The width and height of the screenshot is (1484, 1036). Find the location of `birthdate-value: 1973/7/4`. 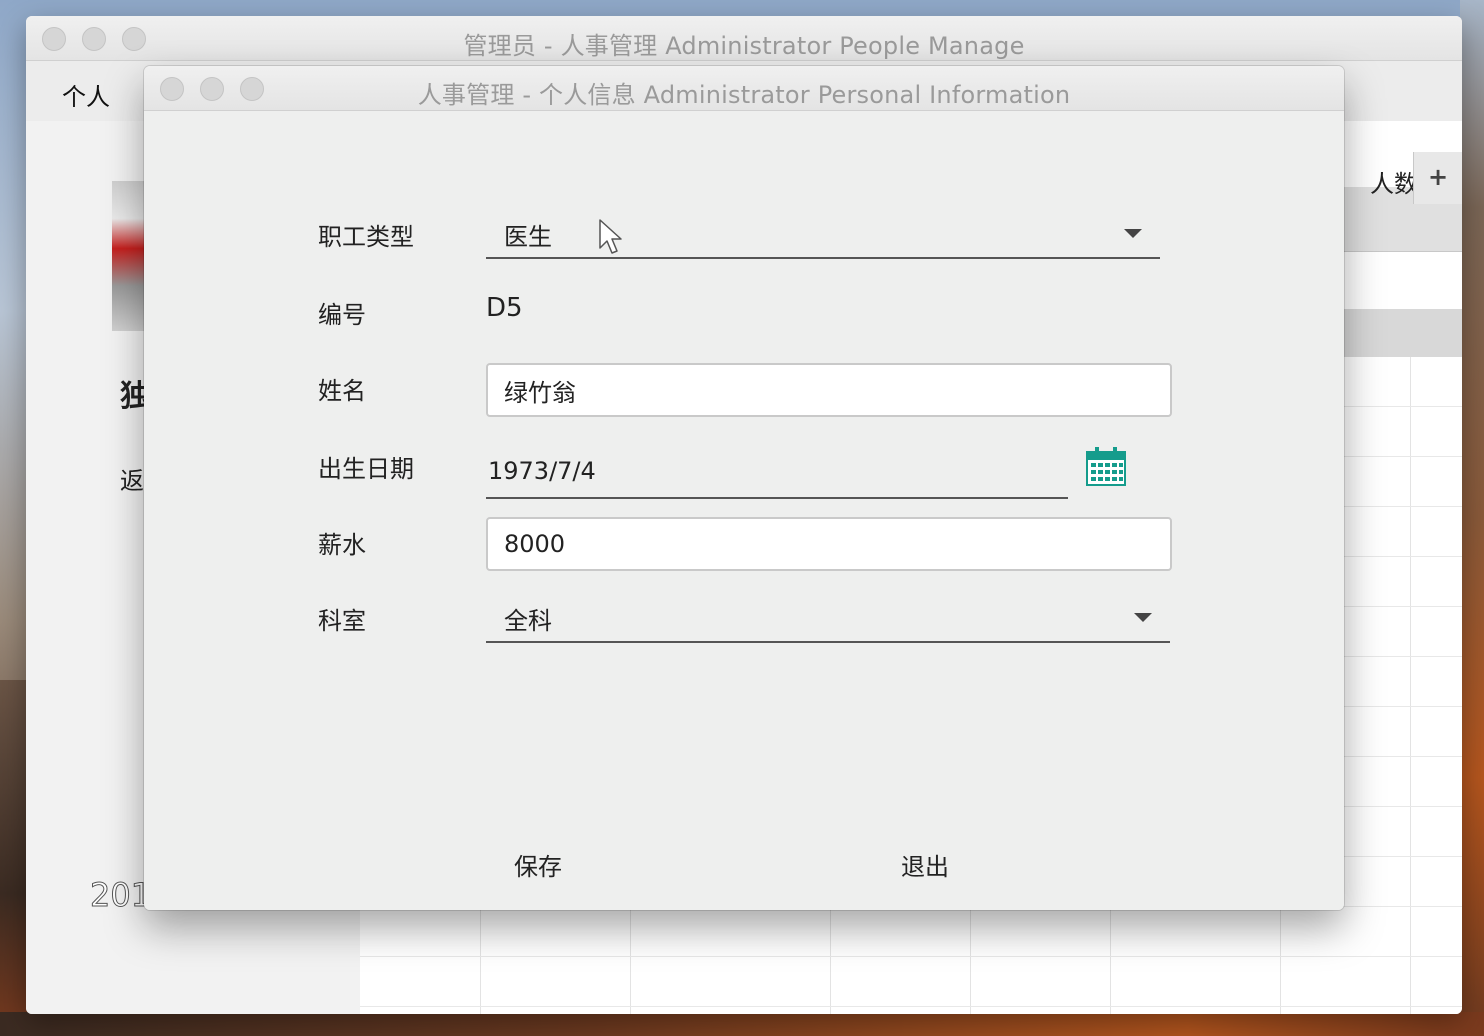

birthdate-value: 1973/7/4 is located at coordinates (542, 471).